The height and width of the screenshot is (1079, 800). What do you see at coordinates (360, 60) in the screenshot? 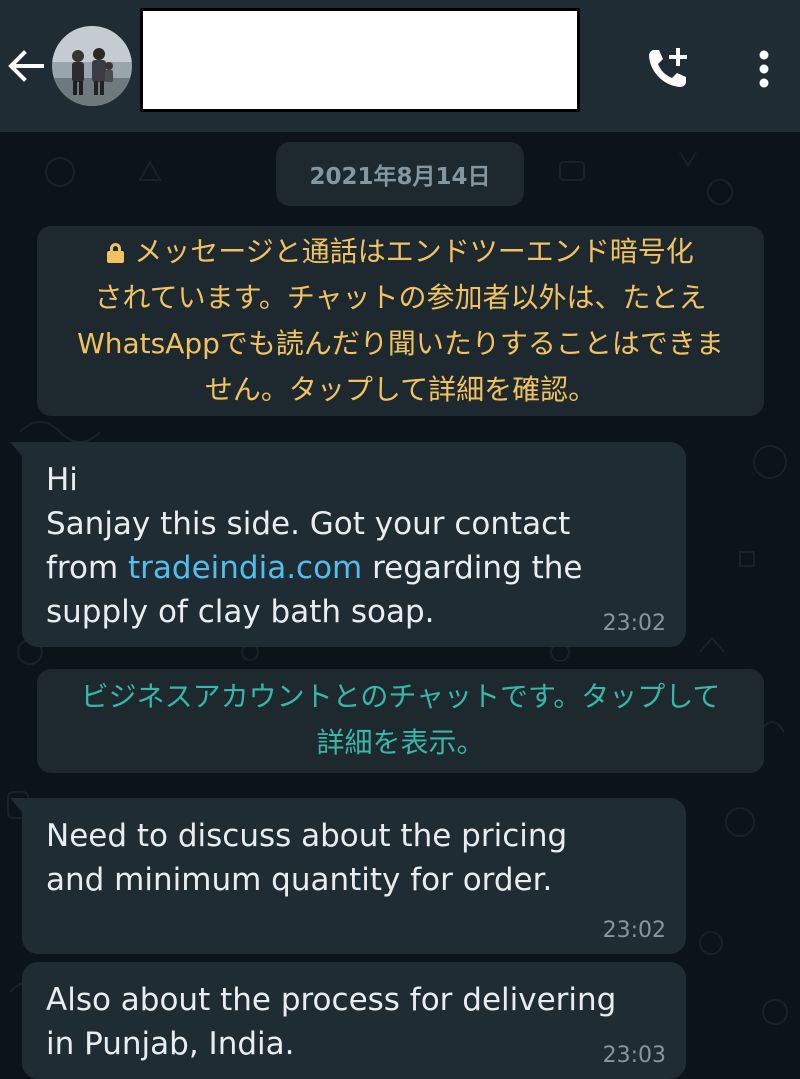
I see `contact-name` at bounding box center [360, 60].